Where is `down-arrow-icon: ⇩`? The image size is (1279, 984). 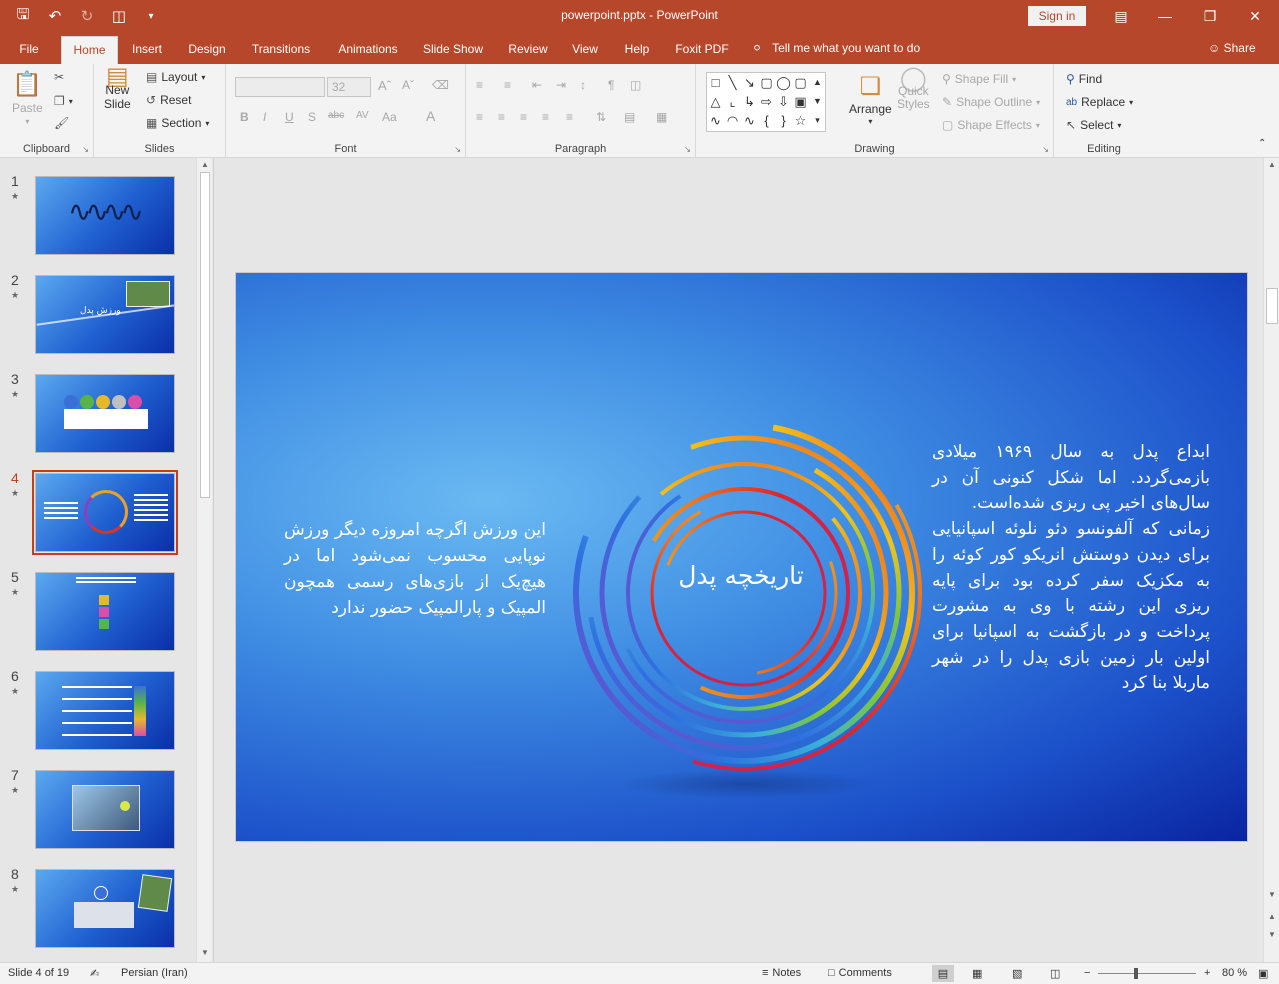
down-arrow-icon: ⇩ is located at coordinates (783, 101).